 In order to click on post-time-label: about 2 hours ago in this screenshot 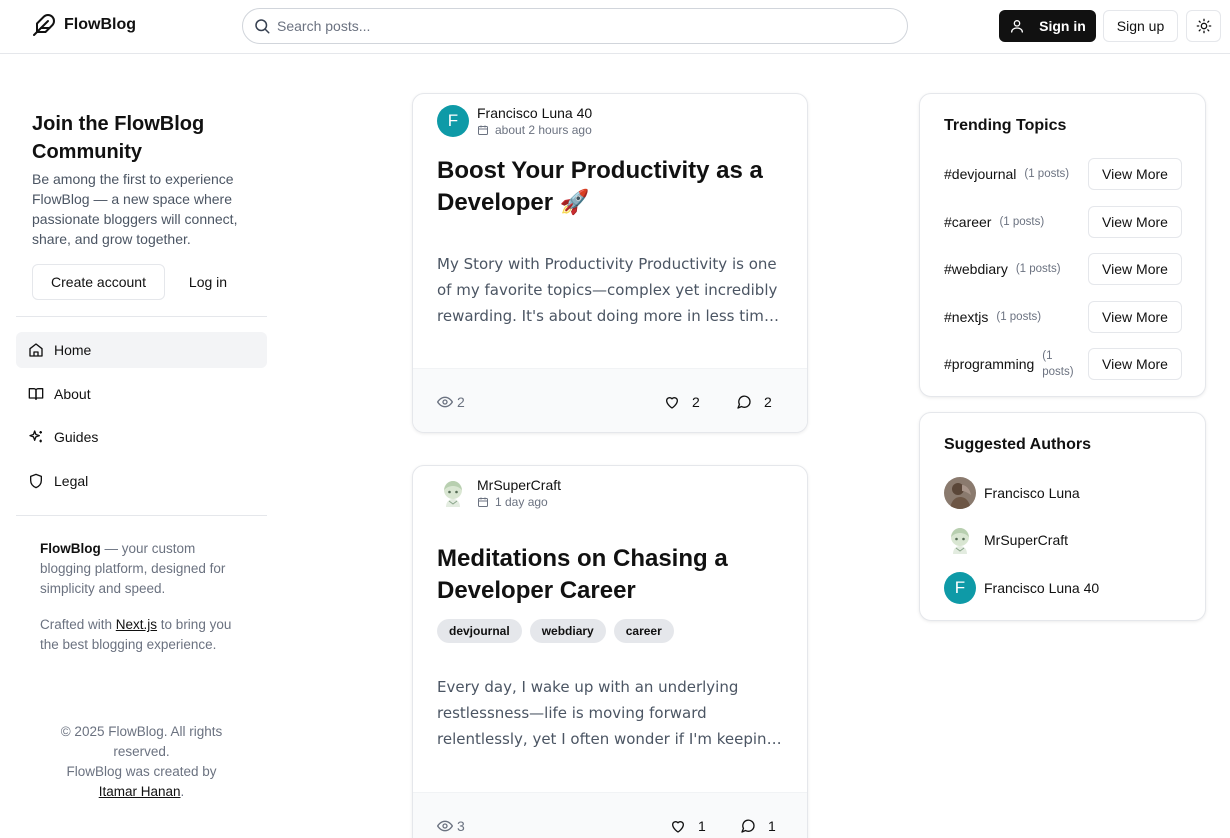, I will do `click(543, 130)`.